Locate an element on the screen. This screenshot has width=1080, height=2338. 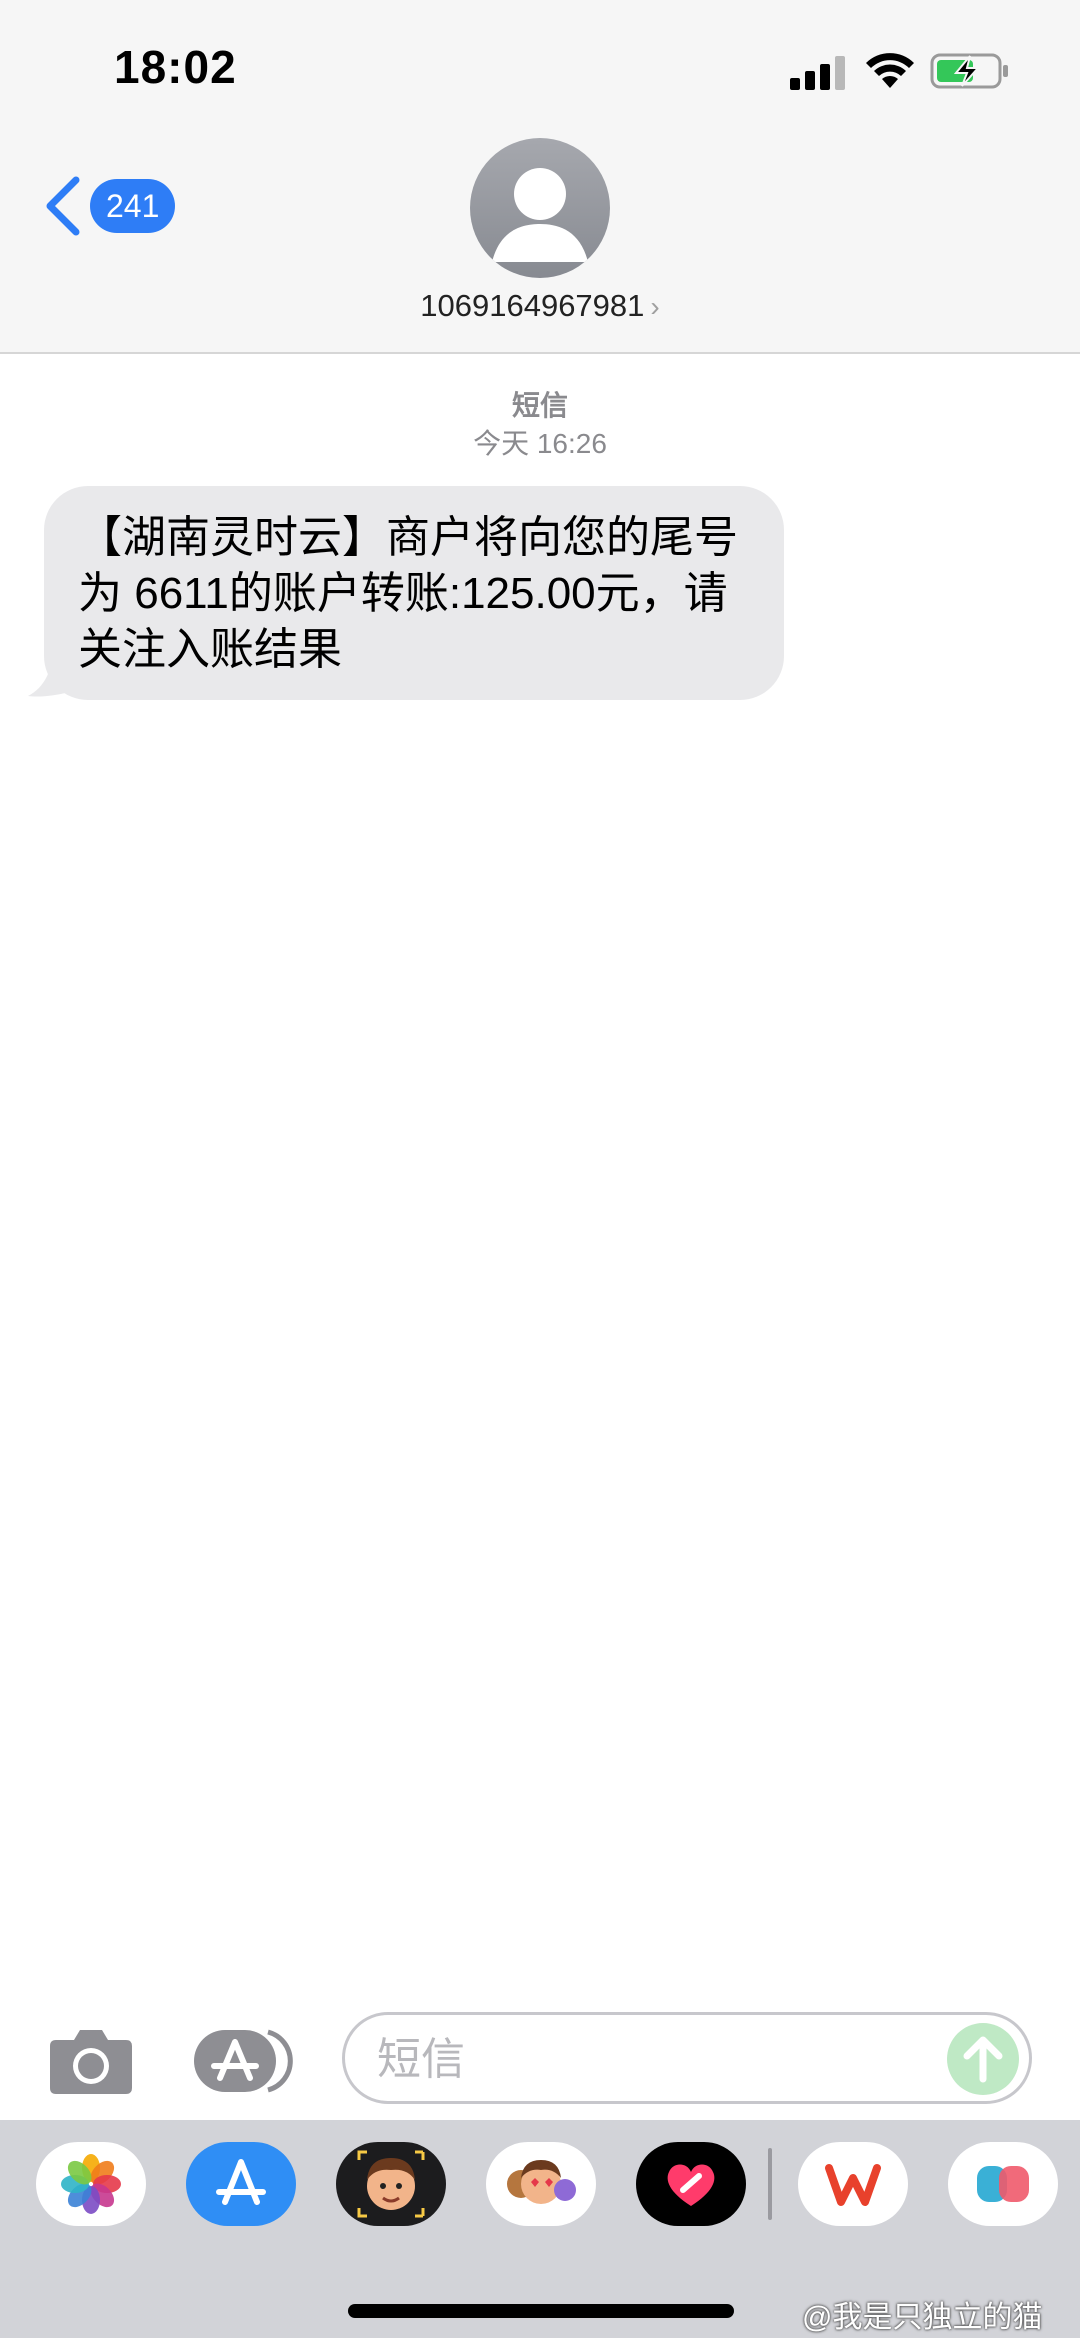
weibo-watermark: @我是只独立的猫 is located at coordinates (922, 2317).